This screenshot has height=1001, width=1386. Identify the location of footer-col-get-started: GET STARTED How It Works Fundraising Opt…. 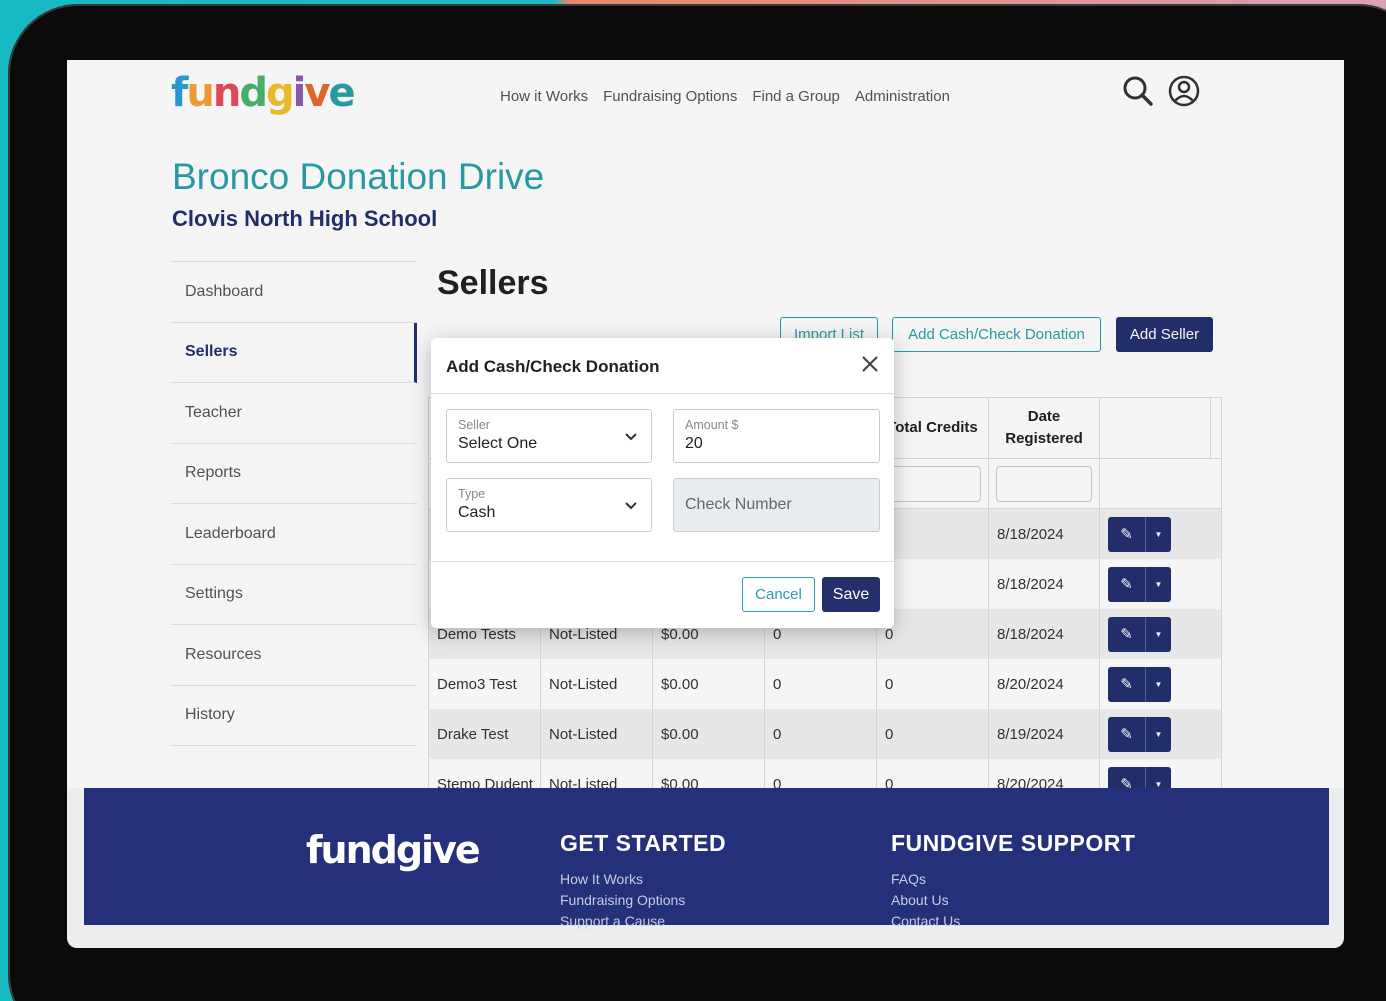
(643, 881).